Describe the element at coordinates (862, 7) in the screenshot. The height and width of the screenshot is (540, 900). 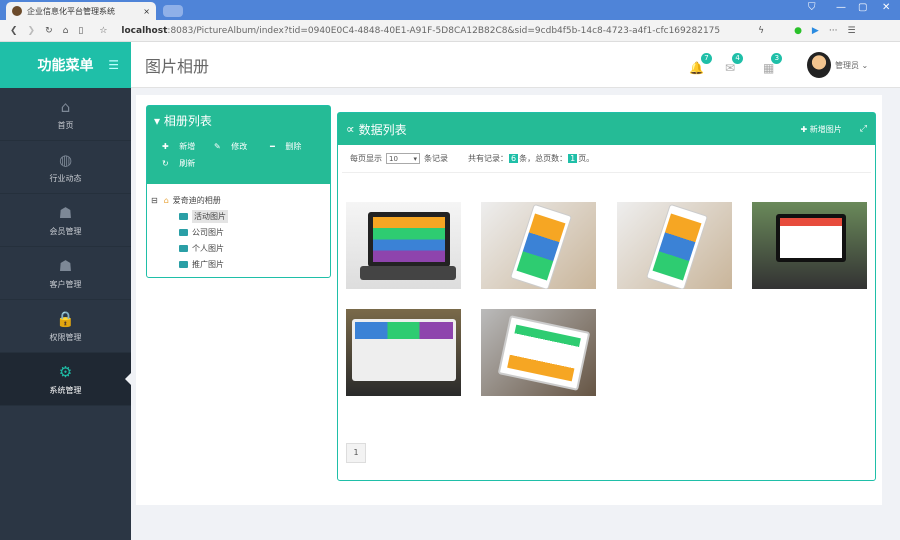
I see `maximize-icon: ▢` at that location.